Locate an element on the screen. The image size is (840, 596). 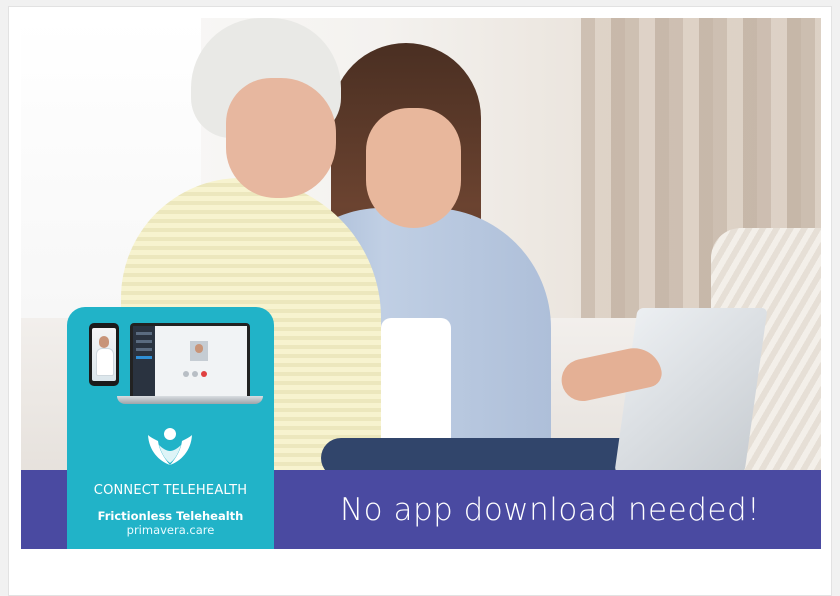
tagline-text: No app download needed! is located at coordinates (550, 509).